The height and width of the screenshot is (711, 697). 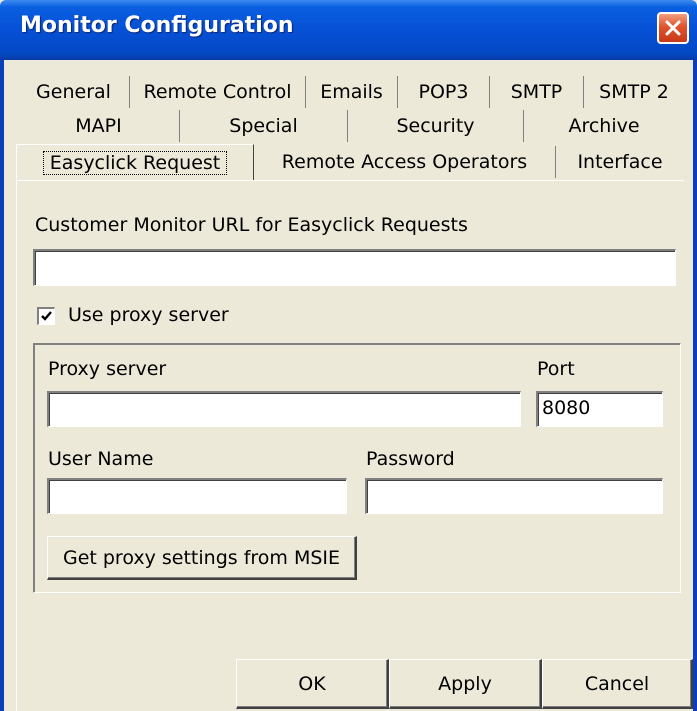 I want to click on tab-security: Security, so click(x=436, y=126).